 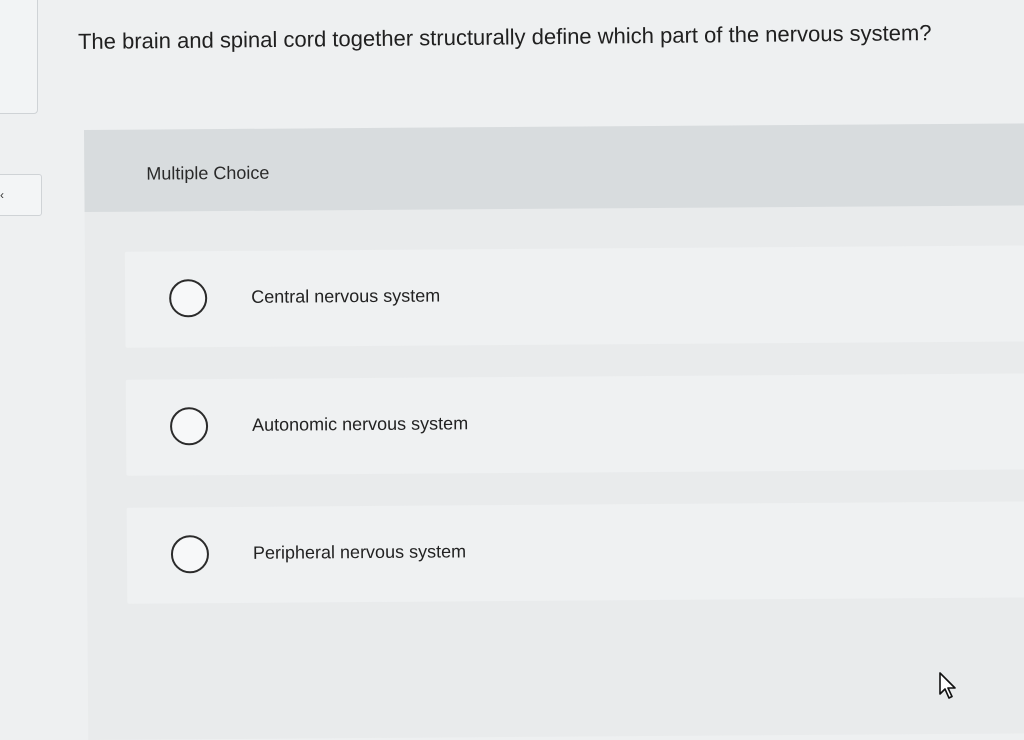 What do you see at coordinates (345, 297) in the screenshot?
I see `answer-option-label: Central nervous system` at bounding box center [345, 297].